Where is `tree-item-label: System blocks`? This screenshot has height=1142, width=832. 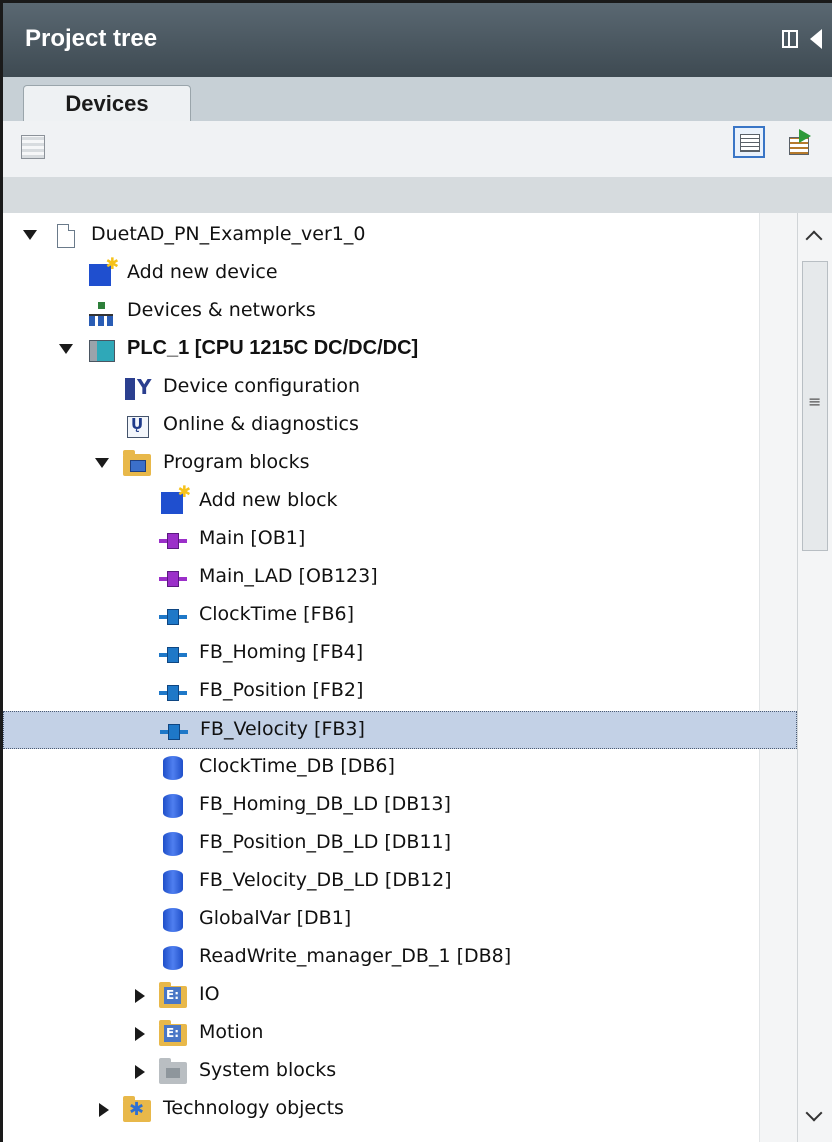 tree-item-label: System blocks is located at coordinates (268, 1070).